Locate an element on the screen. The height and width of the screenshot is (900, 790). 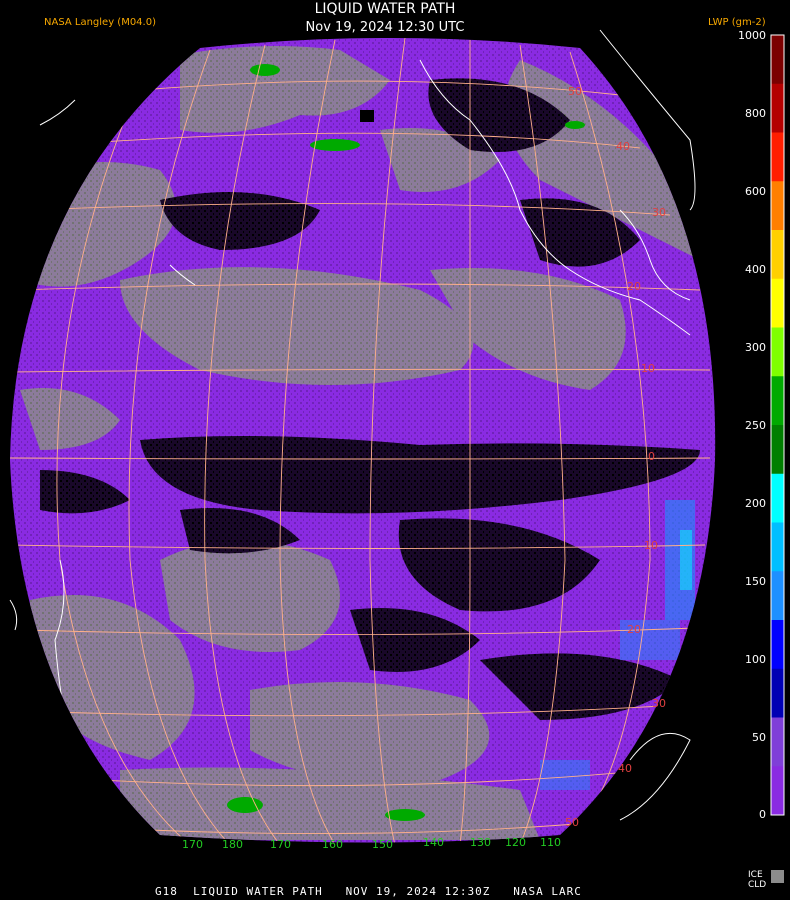
lon-label: 130 is located at coordinates (480, 842).